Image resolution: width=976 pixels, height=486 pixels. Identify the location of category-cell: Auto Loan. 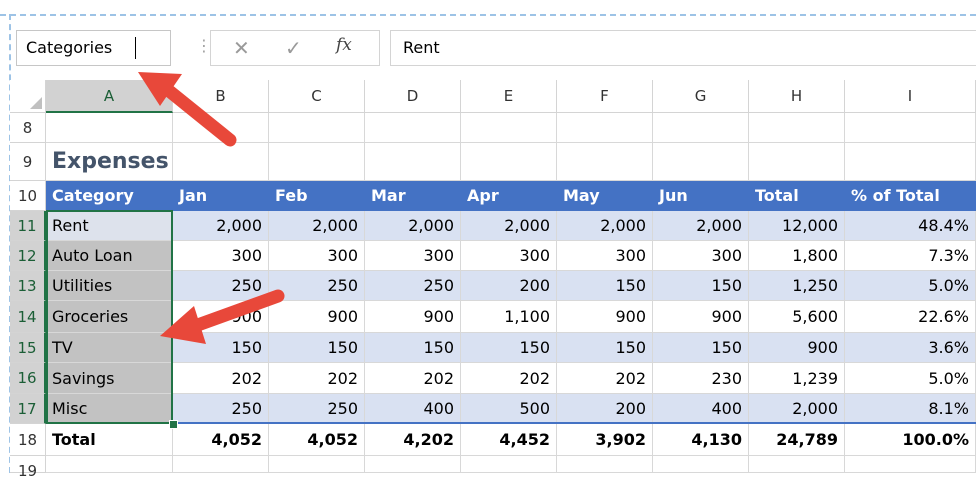
(109, 256).